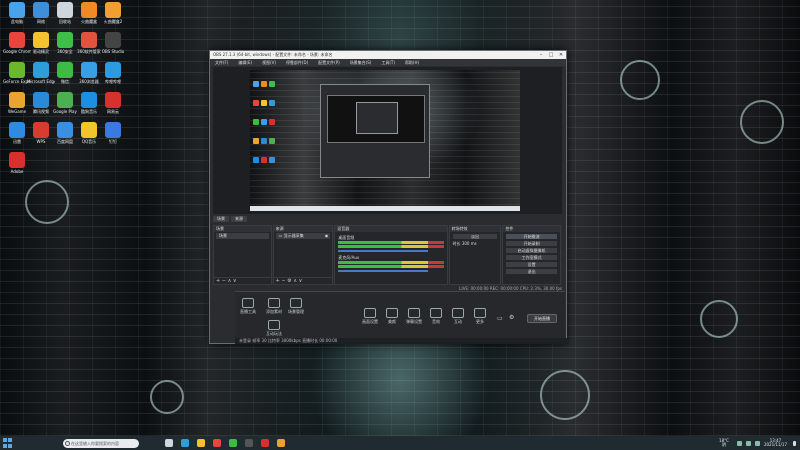  What do you see at coordinates (225, 443) in the screenshot?
I see `taskbar-apps` at bounding box center [225, 443].